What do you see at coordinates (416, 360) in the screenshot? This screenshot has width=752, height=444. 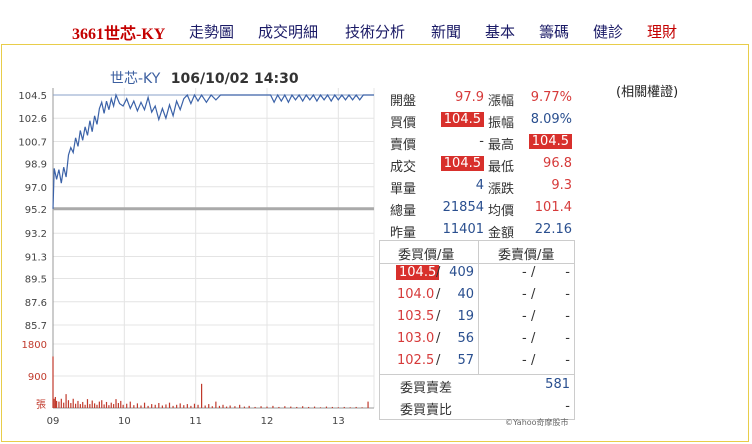 I see `bid-price: 102.5` at bounding box center [416, 360].